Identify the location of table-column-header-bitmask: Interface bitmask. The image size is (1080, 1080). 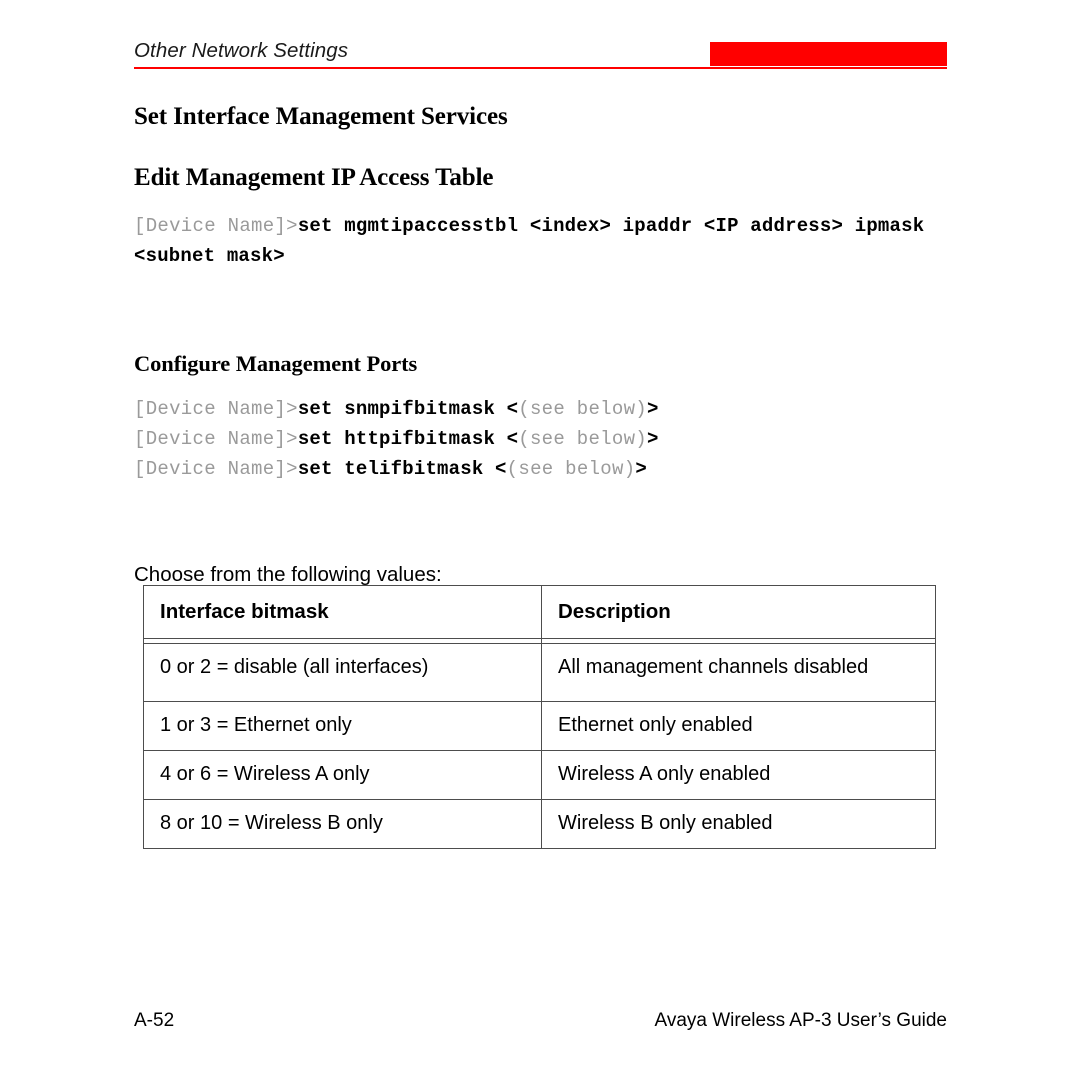
(342, 612).